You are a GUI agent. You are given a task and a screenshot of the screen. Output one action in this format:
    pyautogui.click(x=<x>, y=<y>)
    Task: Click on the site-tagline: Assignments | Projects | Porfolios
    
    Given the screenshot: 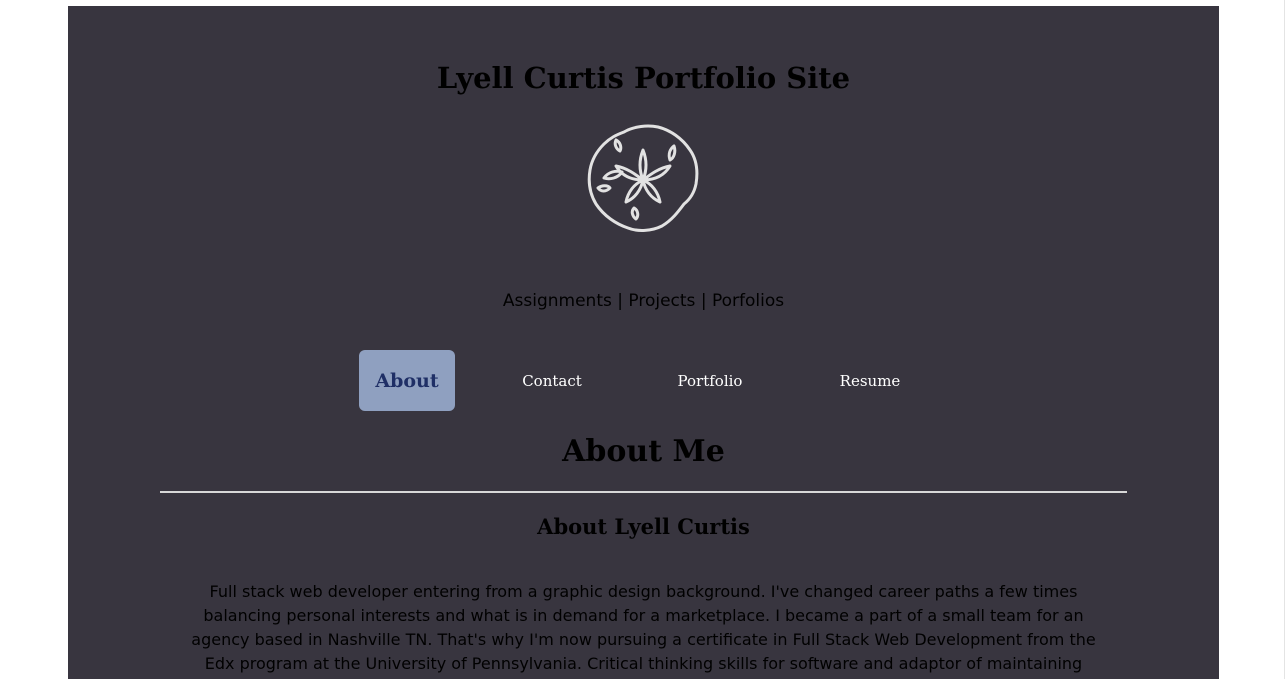 What is the action you would take?
    pyautogui.click(x=643, y=301)
    